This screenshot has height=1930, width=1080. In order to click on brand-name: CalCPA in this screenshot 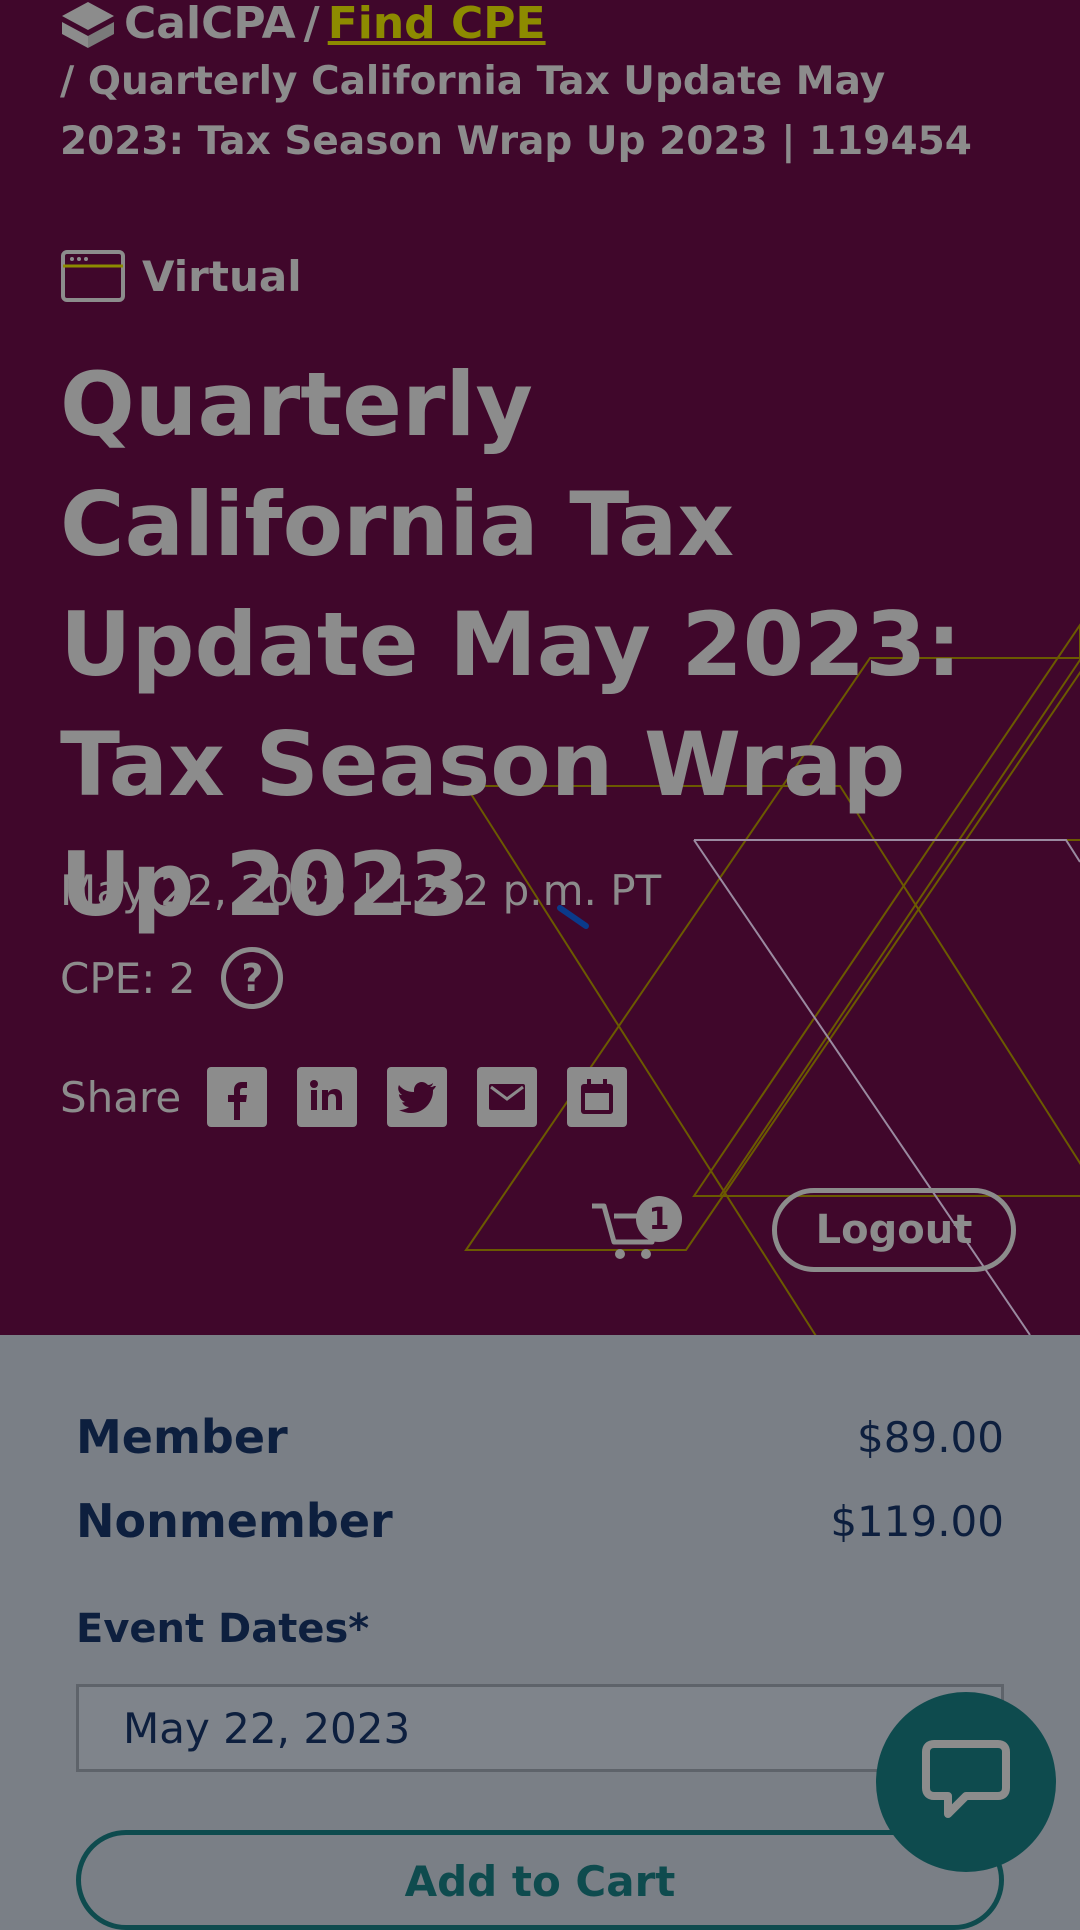, I will do `click(210, 24)`.